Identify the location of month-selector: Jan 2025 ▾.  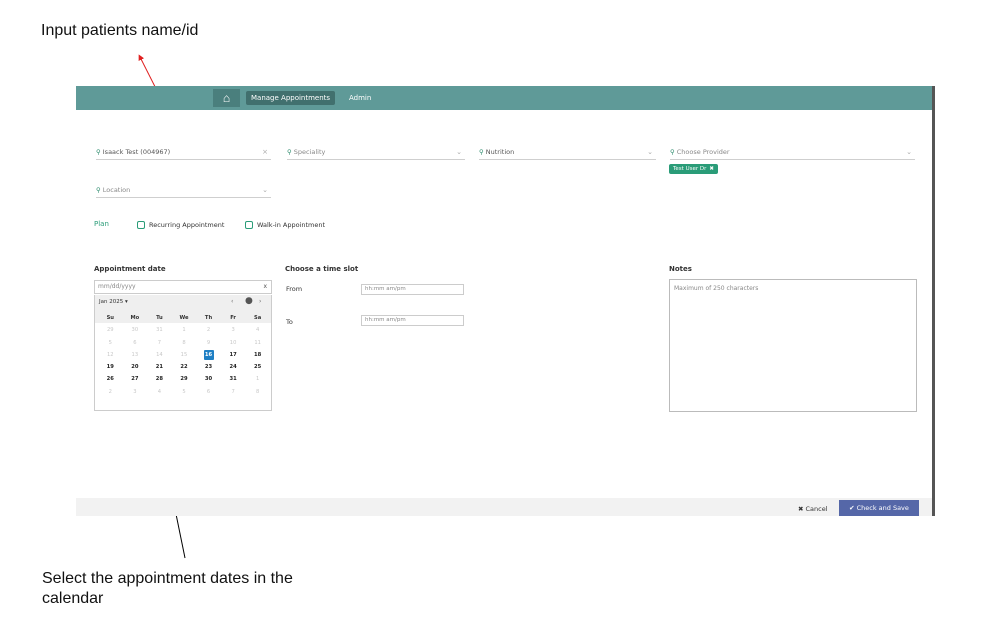
(113, 302).